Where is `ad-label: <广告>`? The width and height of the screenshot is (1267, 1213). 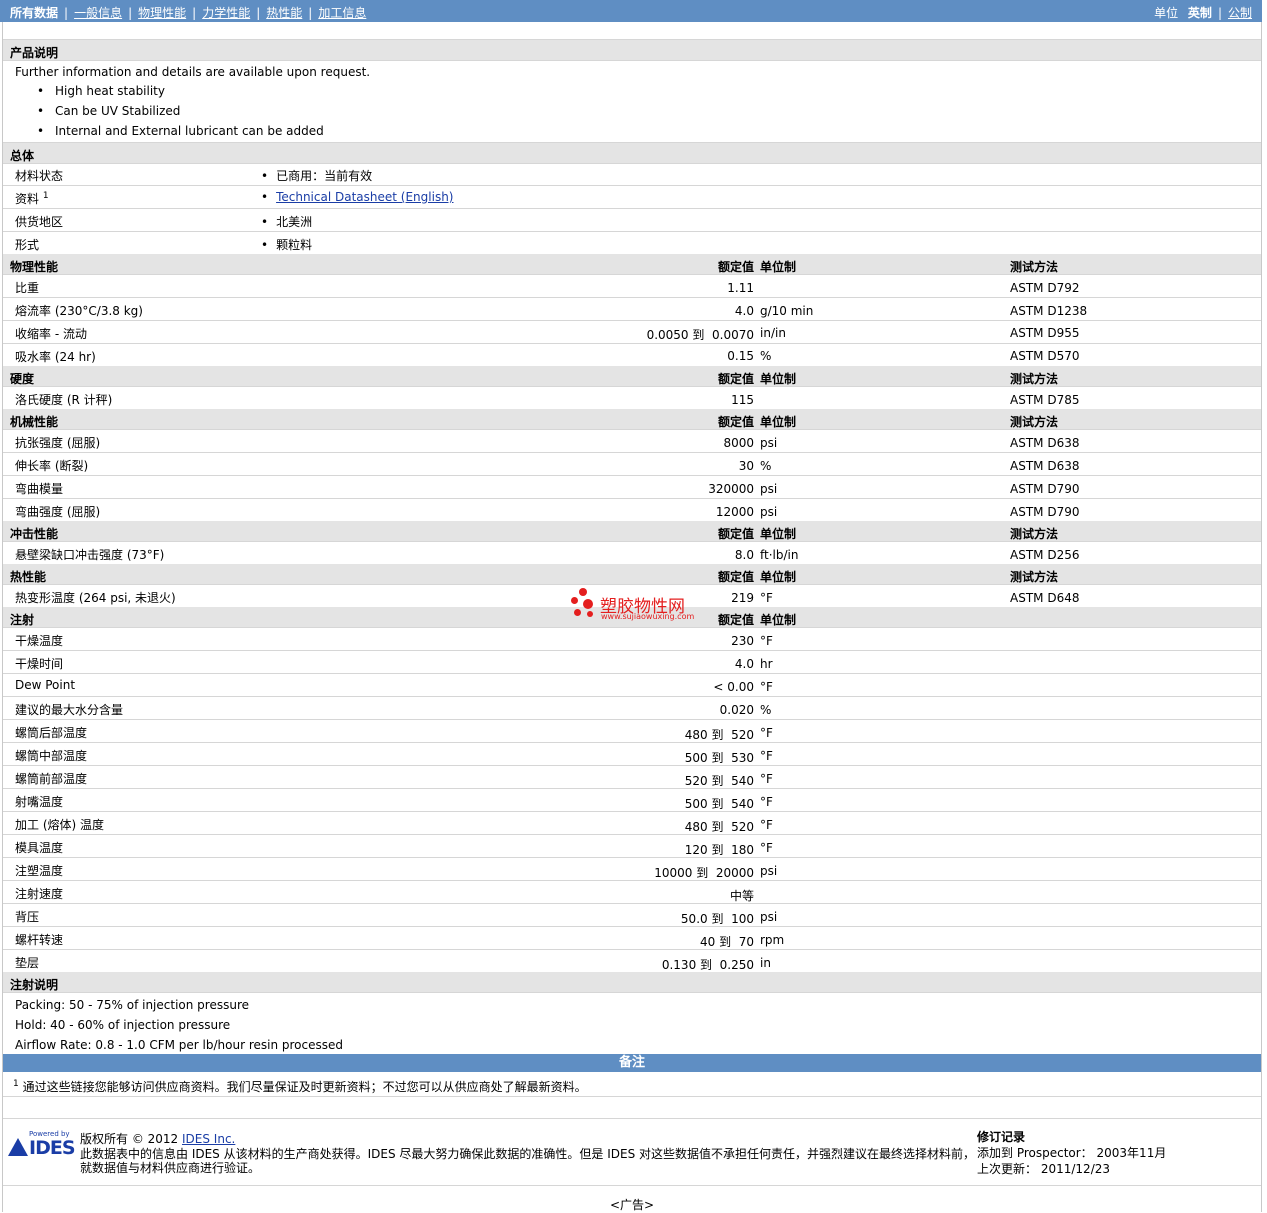 ad-label: <广告> is located at coordinates (632, 1205).